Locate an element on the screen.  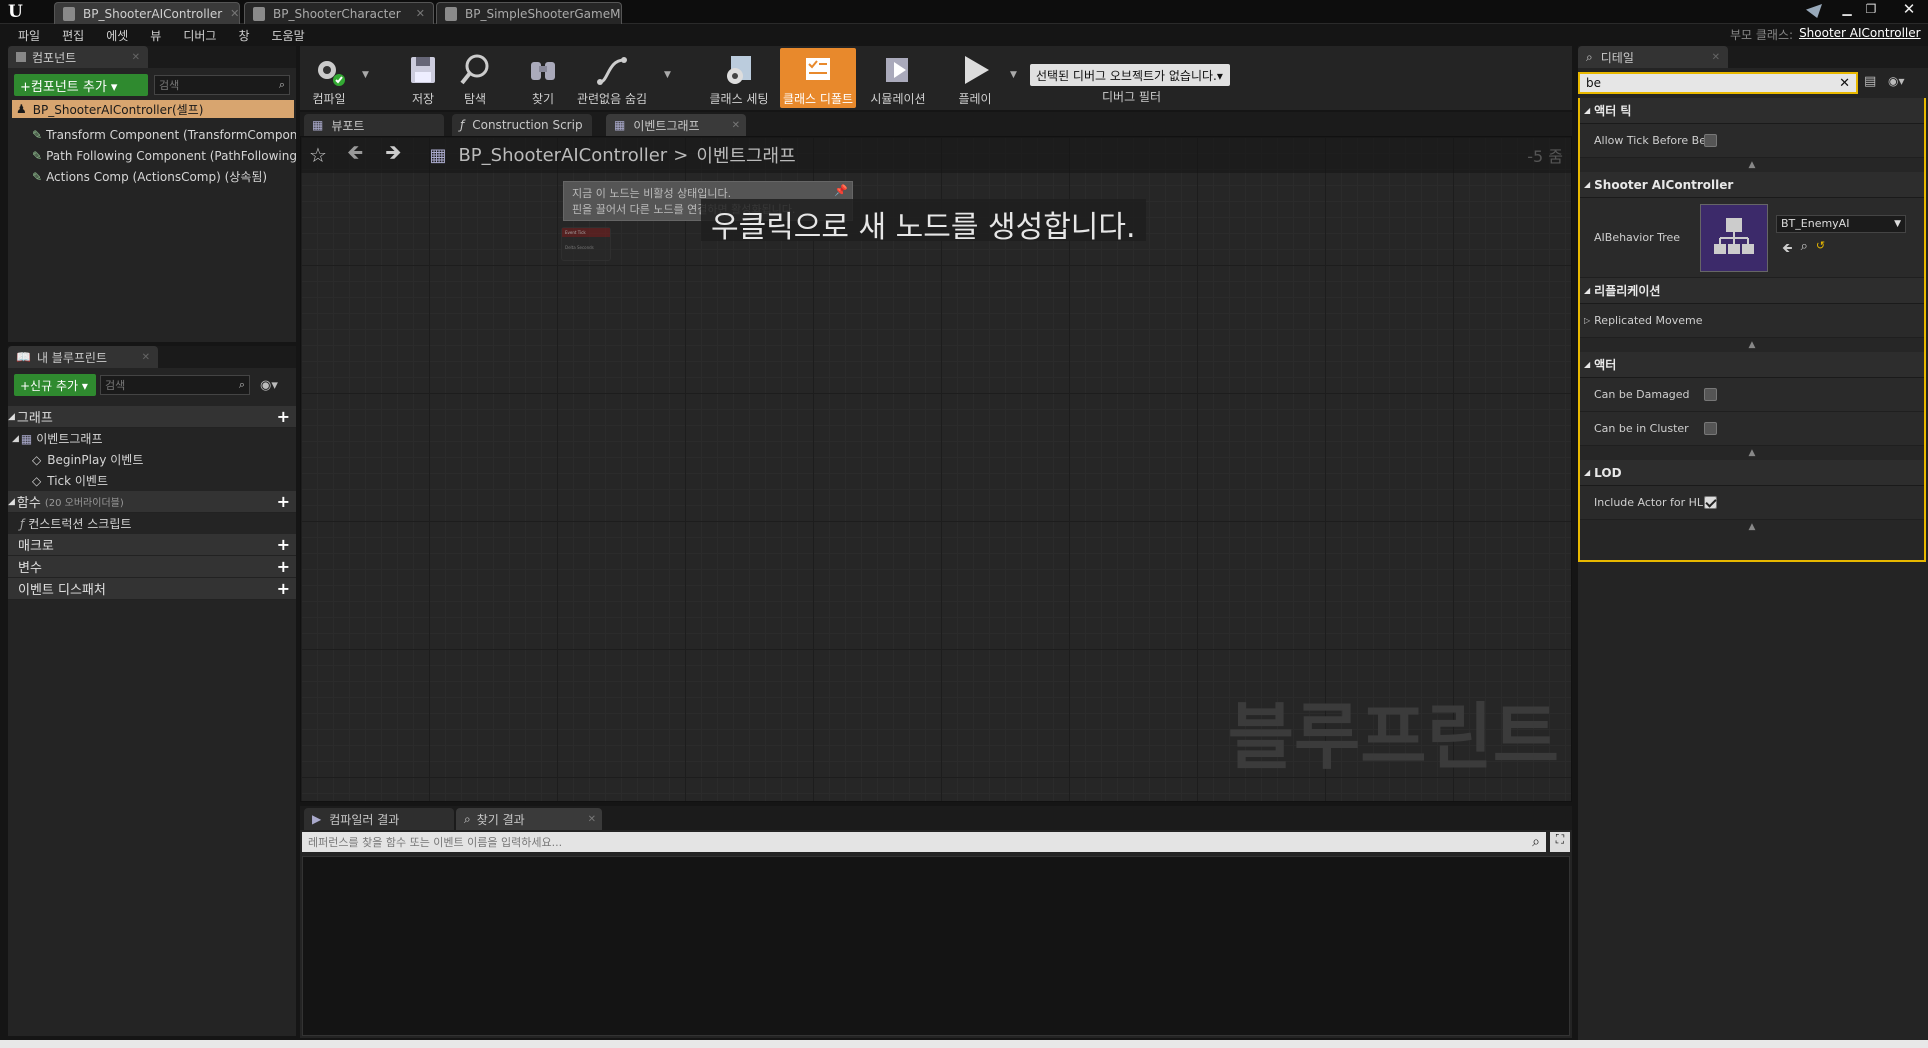
class-defaults-button: 클래스 디폴트 is located at coordinates (818, 78).